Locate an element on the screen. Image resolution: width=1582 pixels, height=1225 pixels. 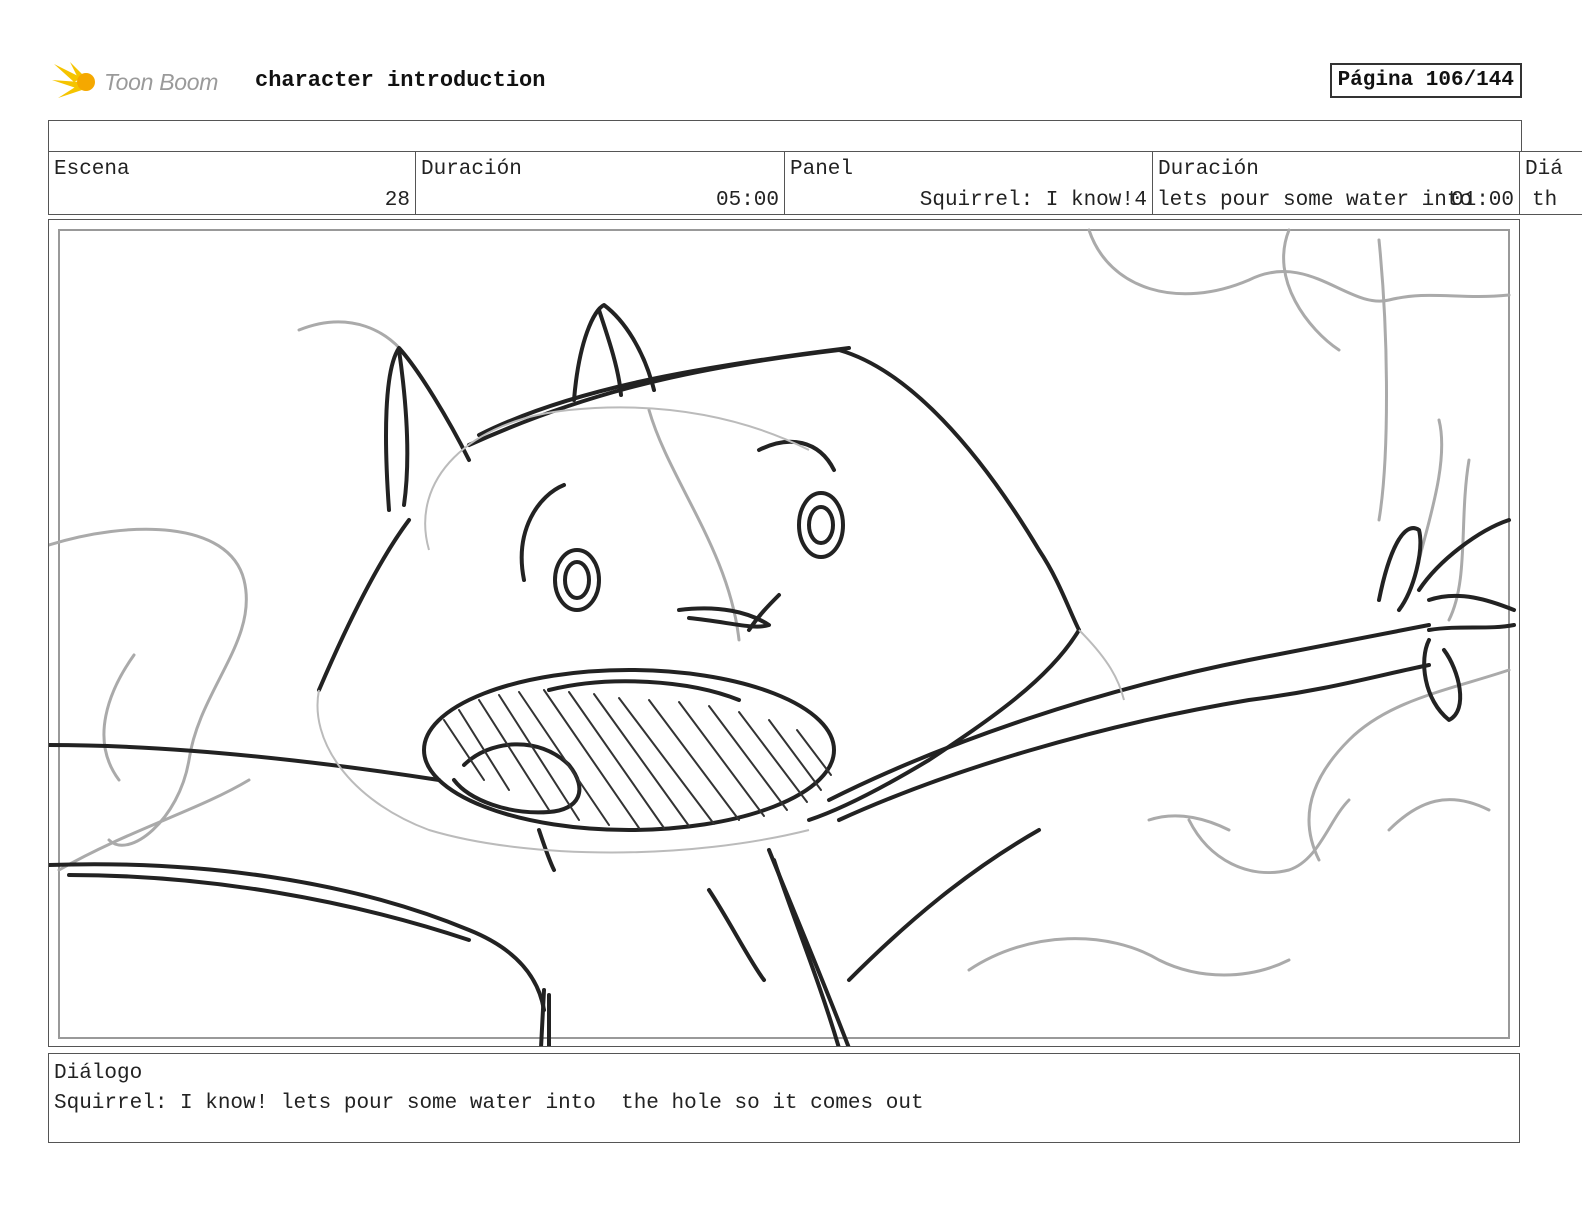
document-title: character introduction is located at coordinates (400, 80).